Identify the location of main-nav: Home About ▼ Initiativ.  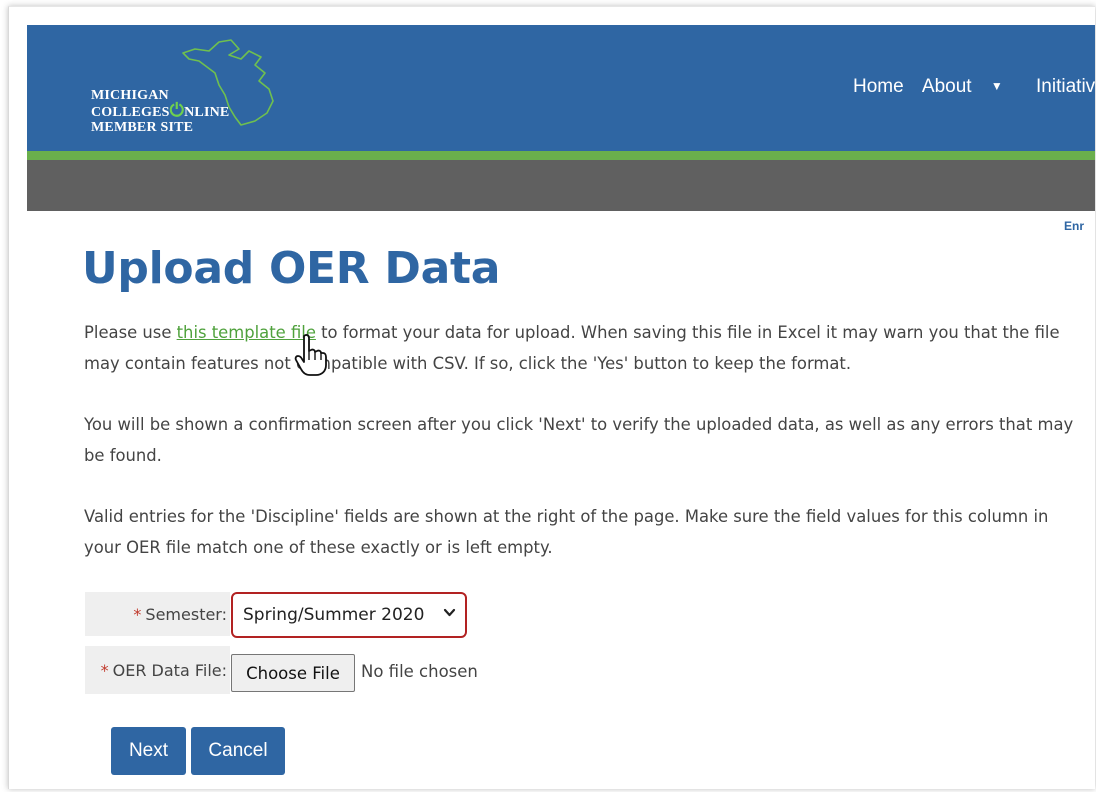
(974, 87).